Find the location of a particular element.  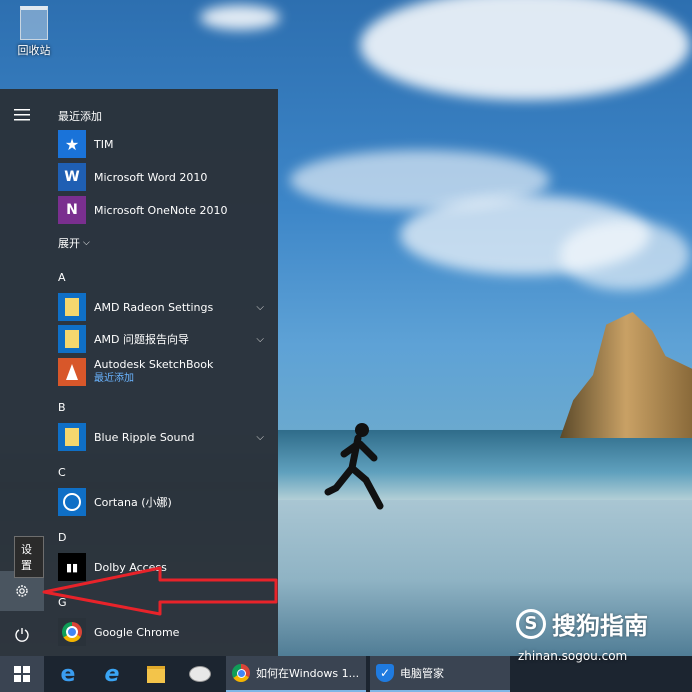

palette-icon is located at coordinates (200, 674).